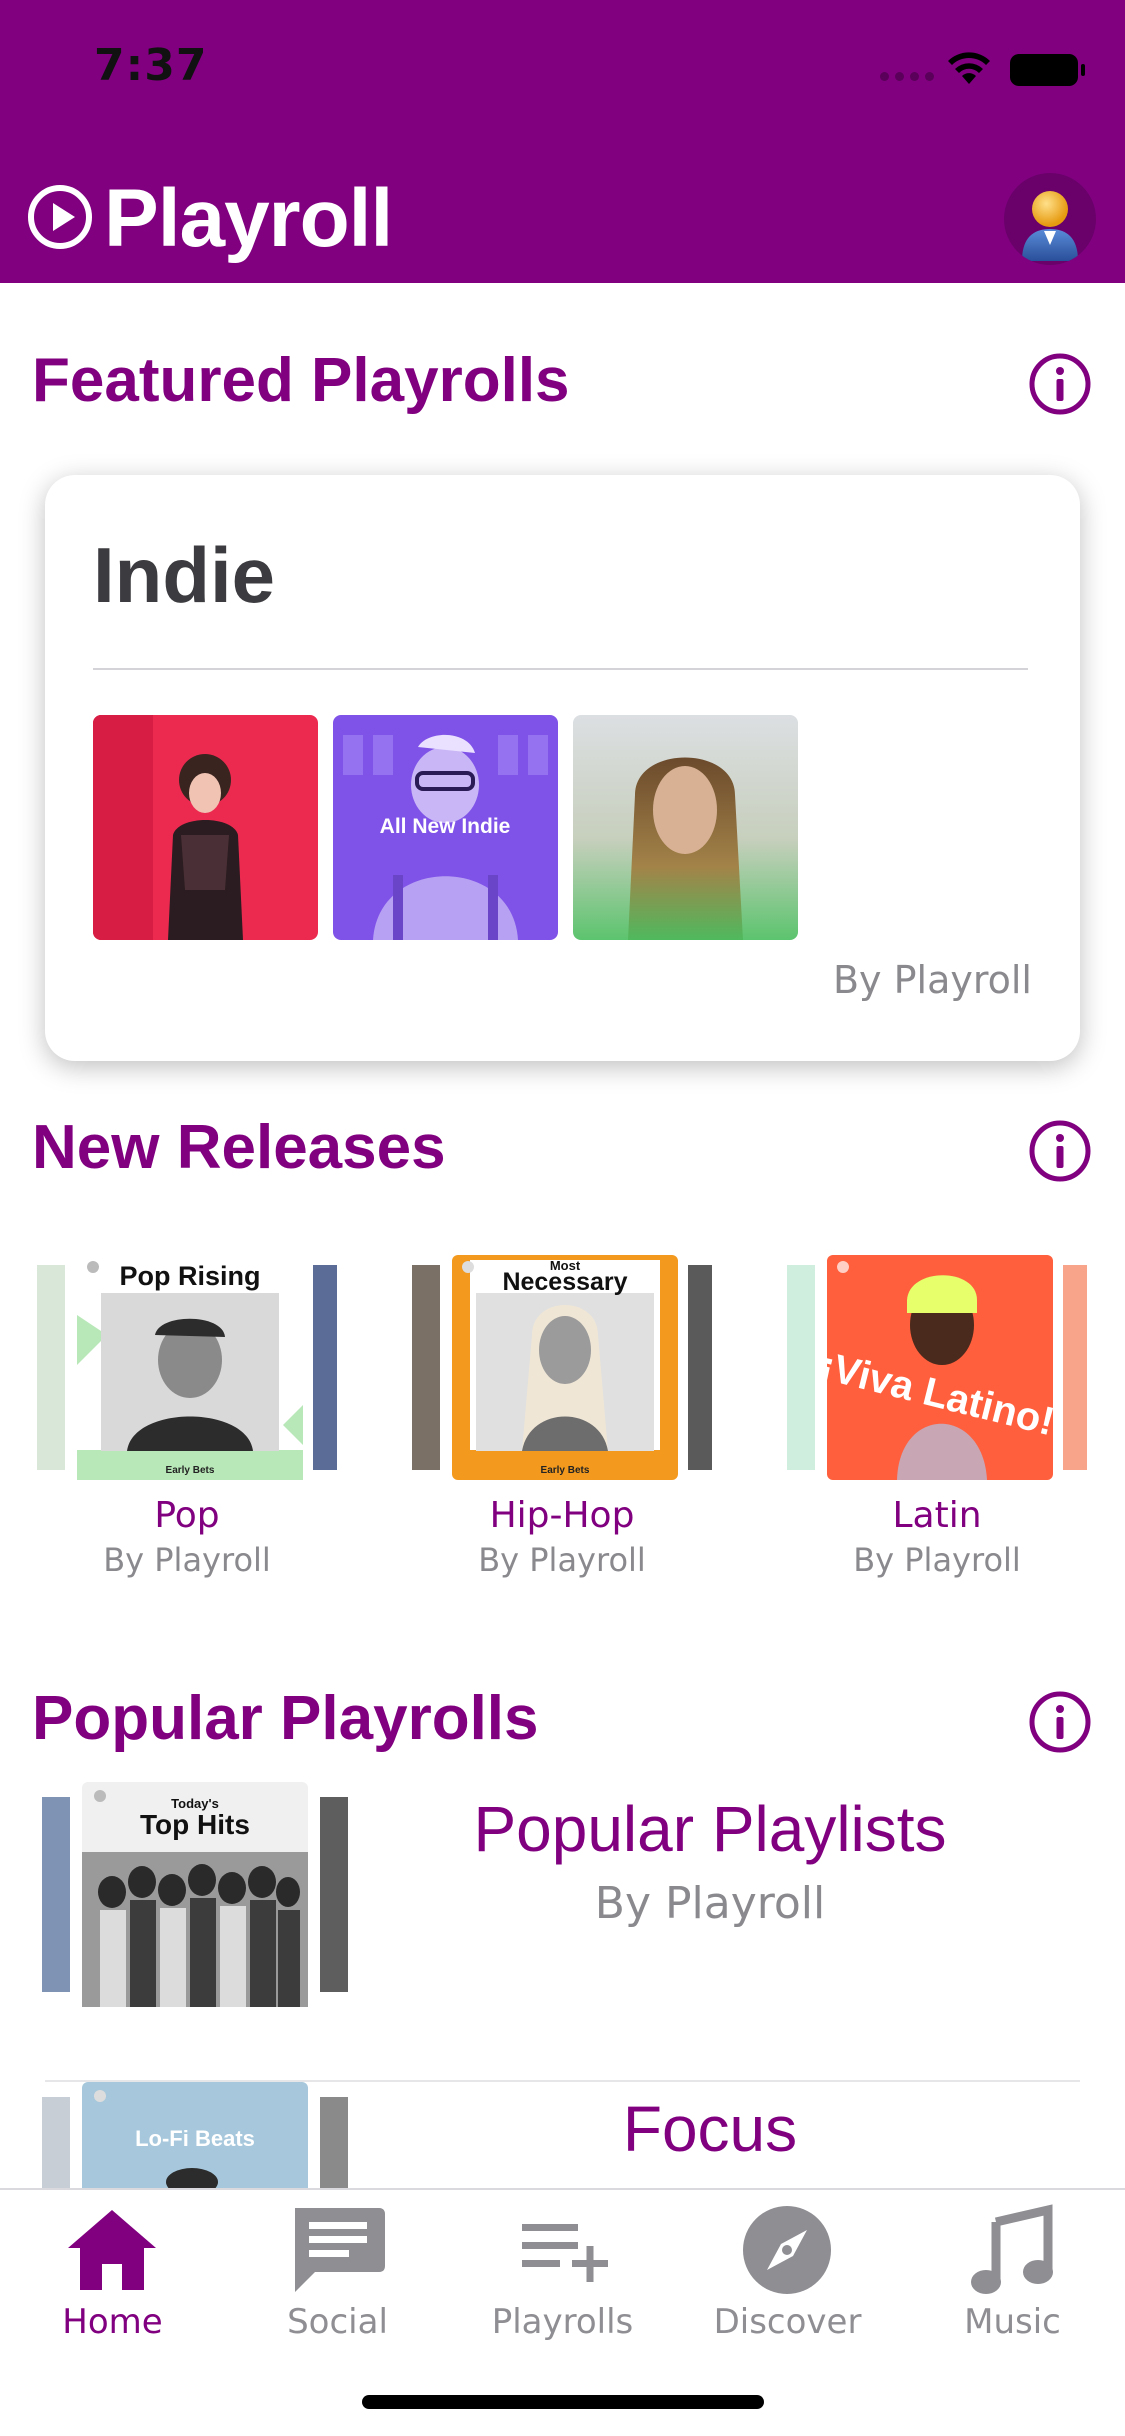  I want to click on popular-section-title: Popular Playrolls, so click(285, 1718).